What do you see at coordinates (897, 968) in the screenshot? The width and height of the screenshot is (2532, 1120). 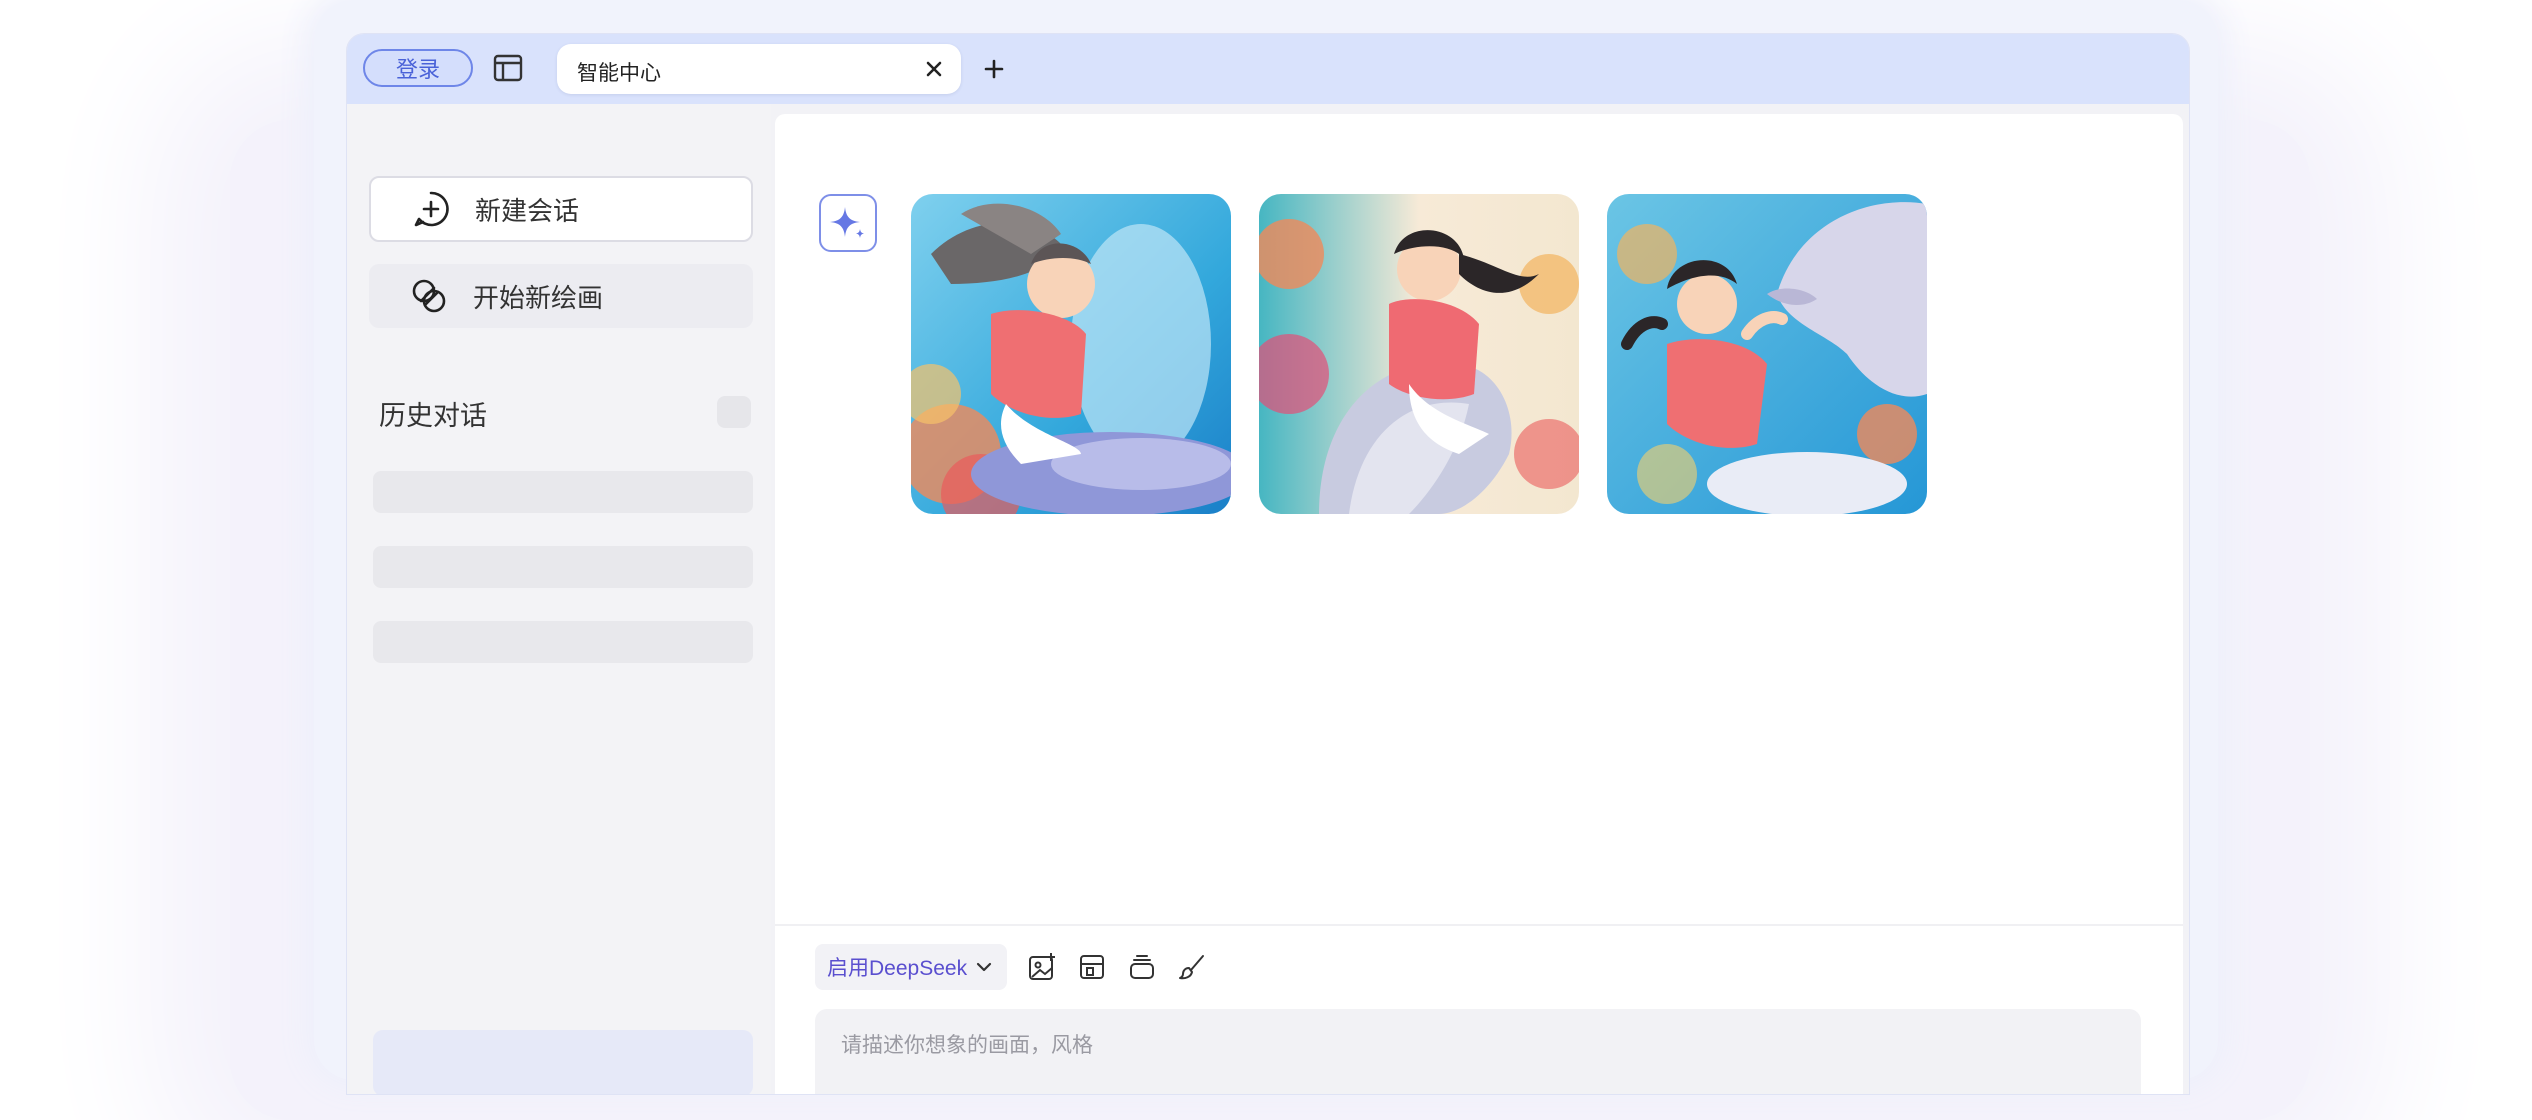 I see `model-label: 启用DeepSeek` at bounding box center [897, 968].